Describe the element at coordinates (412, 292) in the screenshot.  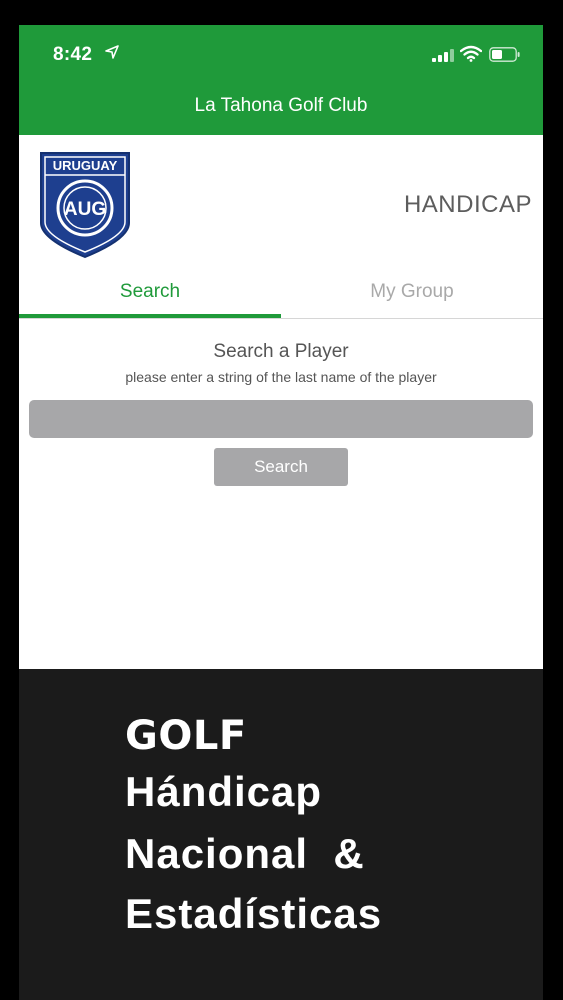
I see `tab-my-group: My Group` at that location.